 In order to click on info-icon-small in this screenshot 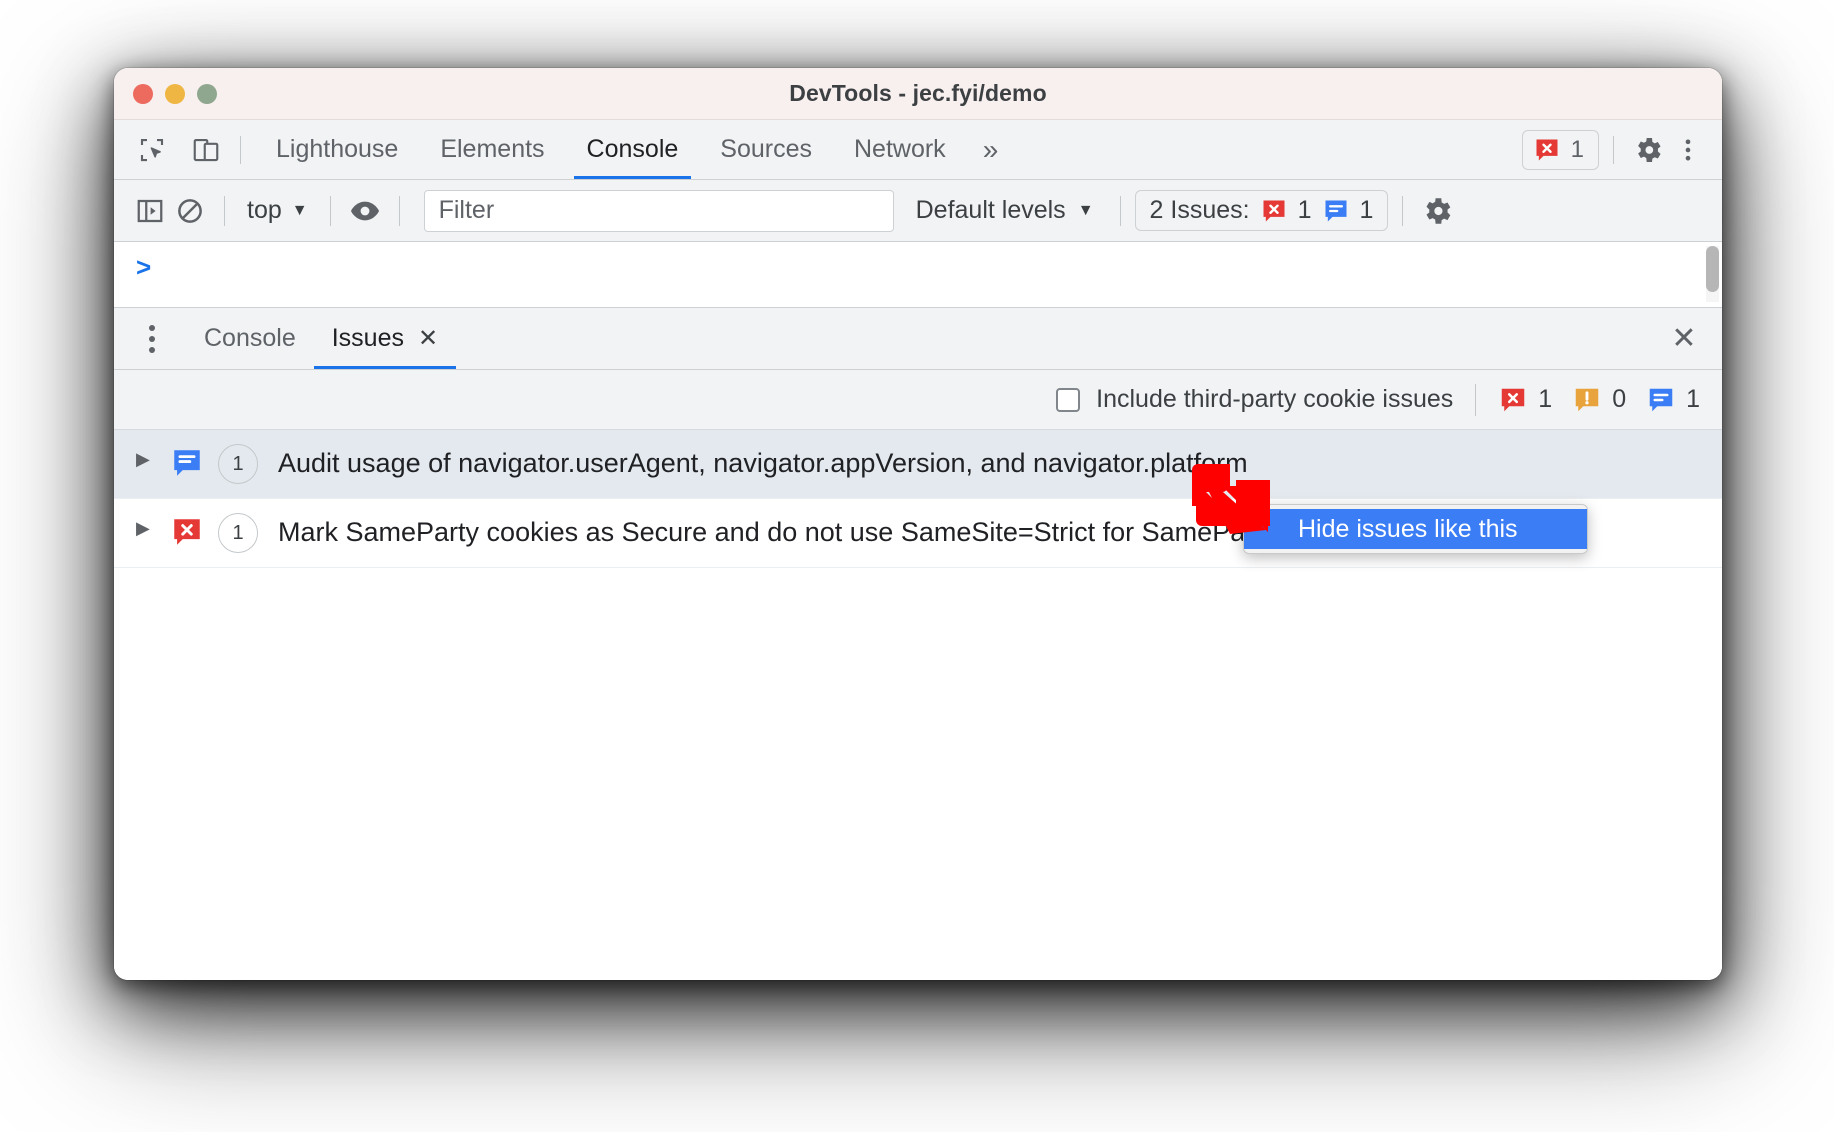, I will do `click(1335, 210)`.